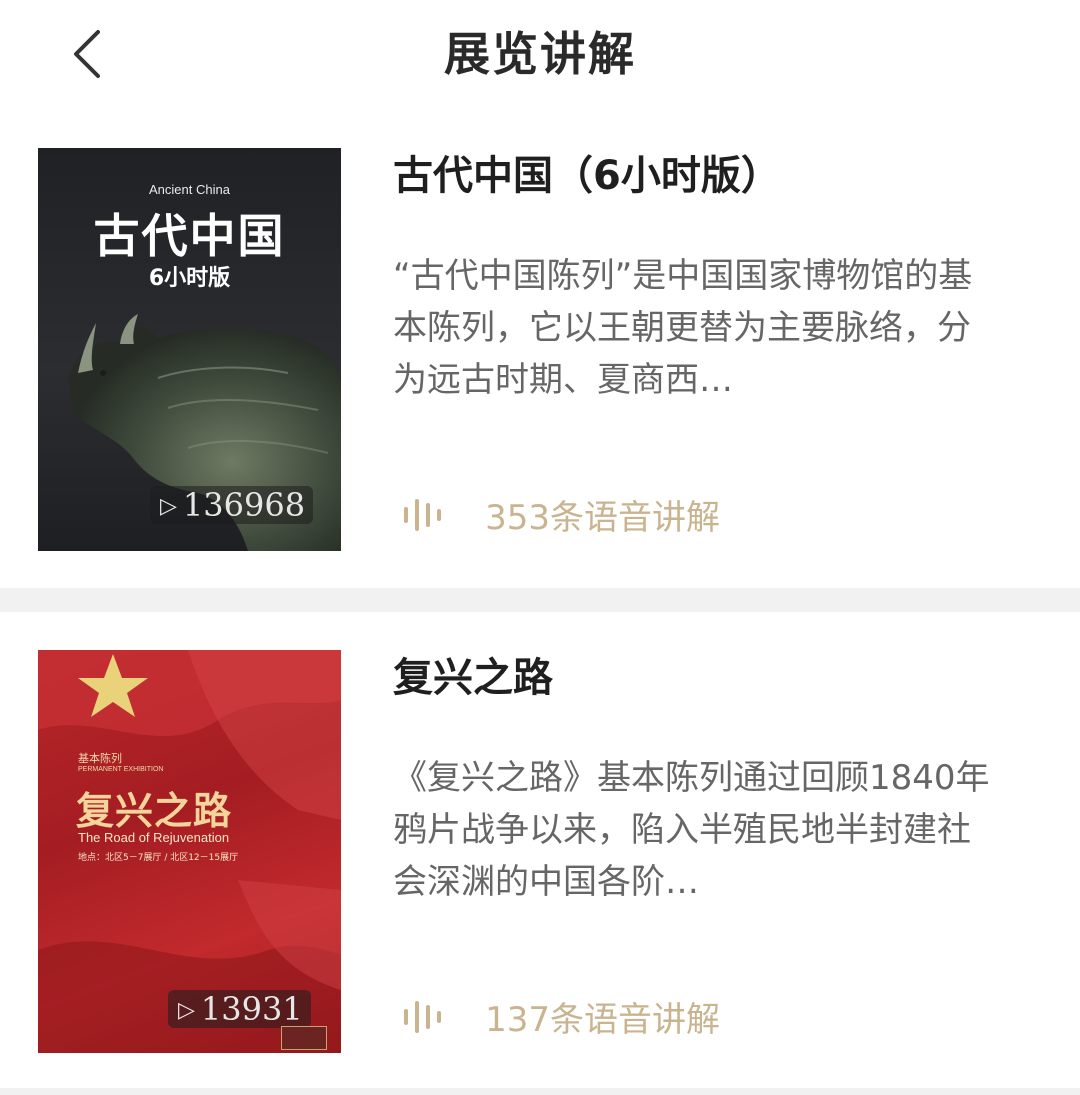  What do you see at coordinates (100, 758) in the screenshot?
I see `cover-label-chinese: 基本陈列` at bounding box center [100, 758].